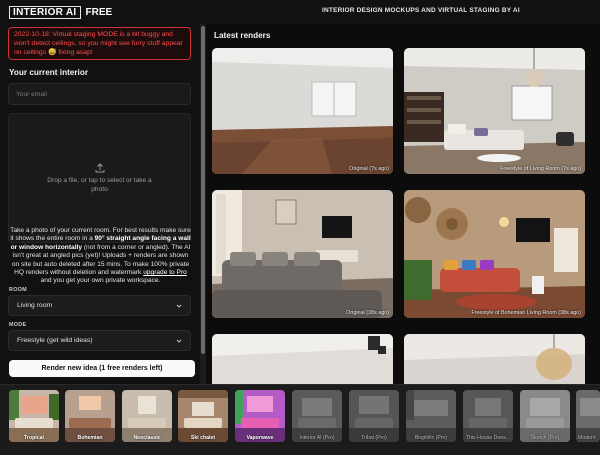  I want to click on style-card-interior-ai-pro: Interior AI (Pro), so click(317, 416).